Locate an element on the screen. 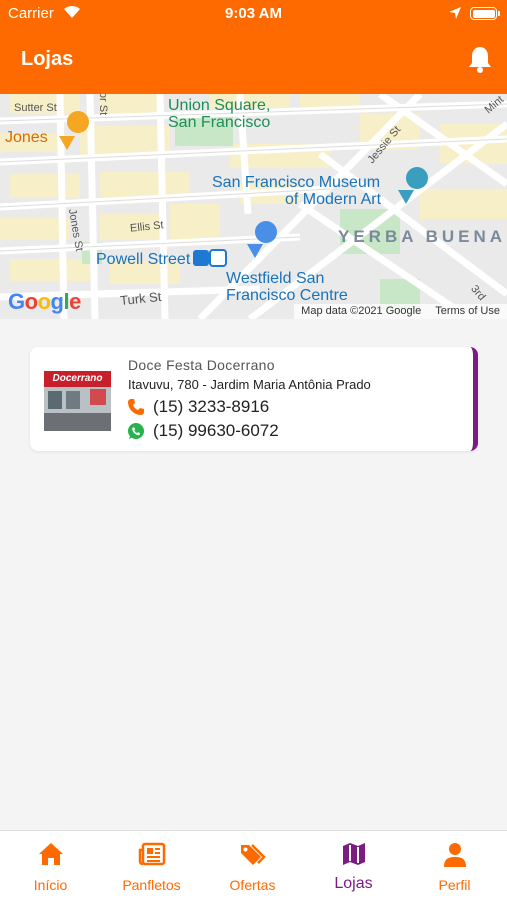  map-label-union-square-1: Union Square, is located at coordinates (219, 105).